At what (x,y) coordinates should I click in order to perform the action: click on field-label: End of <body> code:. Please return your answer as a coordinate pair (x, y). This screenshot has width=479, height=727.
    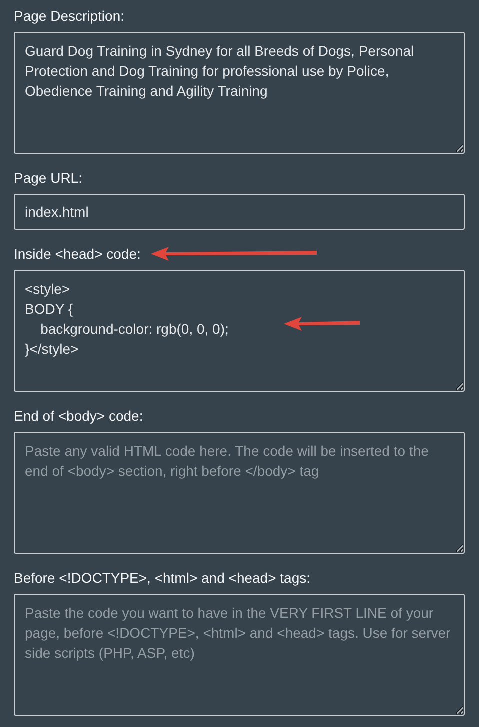
    Looking at the image, I should click on (79, 416).